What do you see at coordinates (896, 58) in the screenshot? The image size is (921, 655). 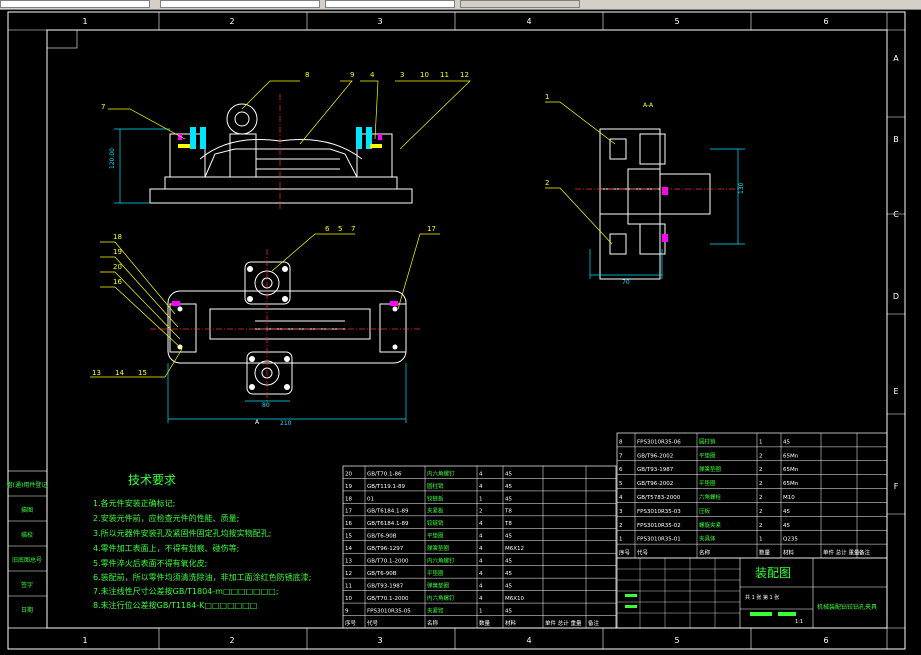 I see `zone-side-A: A` at bounding box center [896, 58].